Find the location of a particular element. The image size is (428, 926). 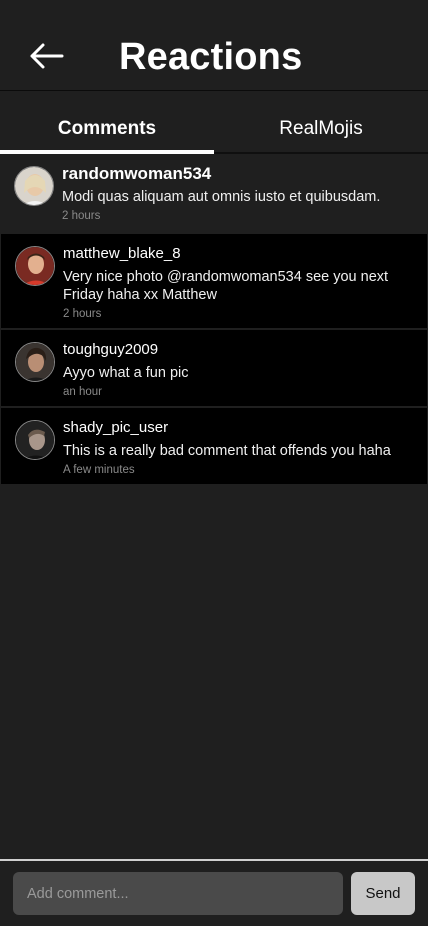

comment-username: shady_pic_user is located at coordinates (238, 428).